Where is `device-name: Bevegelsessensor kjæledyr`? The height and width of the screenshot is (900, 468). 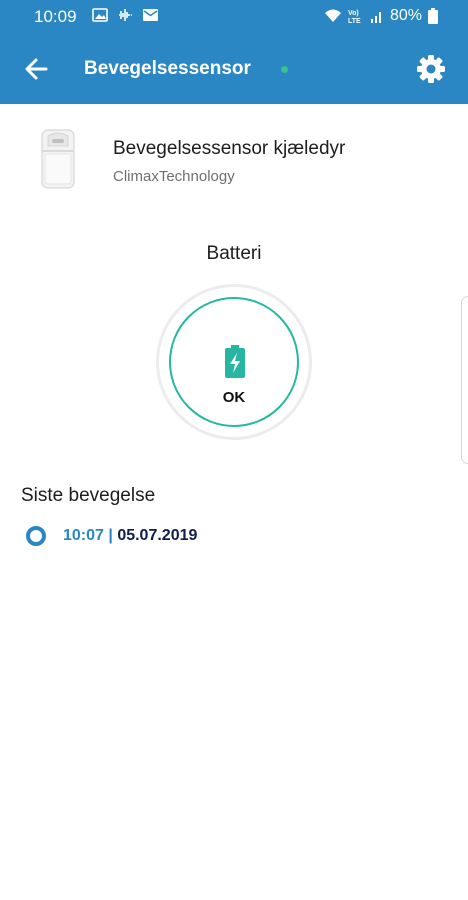 device-name: Bevegelsessensor kjæledyr is located at coordinates (229, 148).